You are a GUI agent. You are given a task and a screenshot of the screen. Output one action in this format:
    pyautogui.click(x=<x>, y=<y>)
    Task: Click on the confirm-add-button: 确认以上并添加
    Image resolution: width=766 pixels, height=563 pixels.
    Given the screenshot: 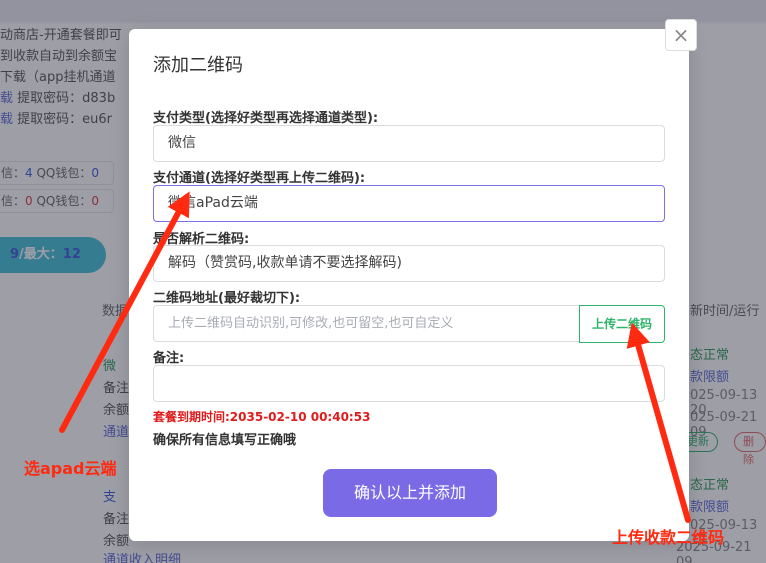 What is the action you would take?
    pyautogui.click(x=410, y=493)
    